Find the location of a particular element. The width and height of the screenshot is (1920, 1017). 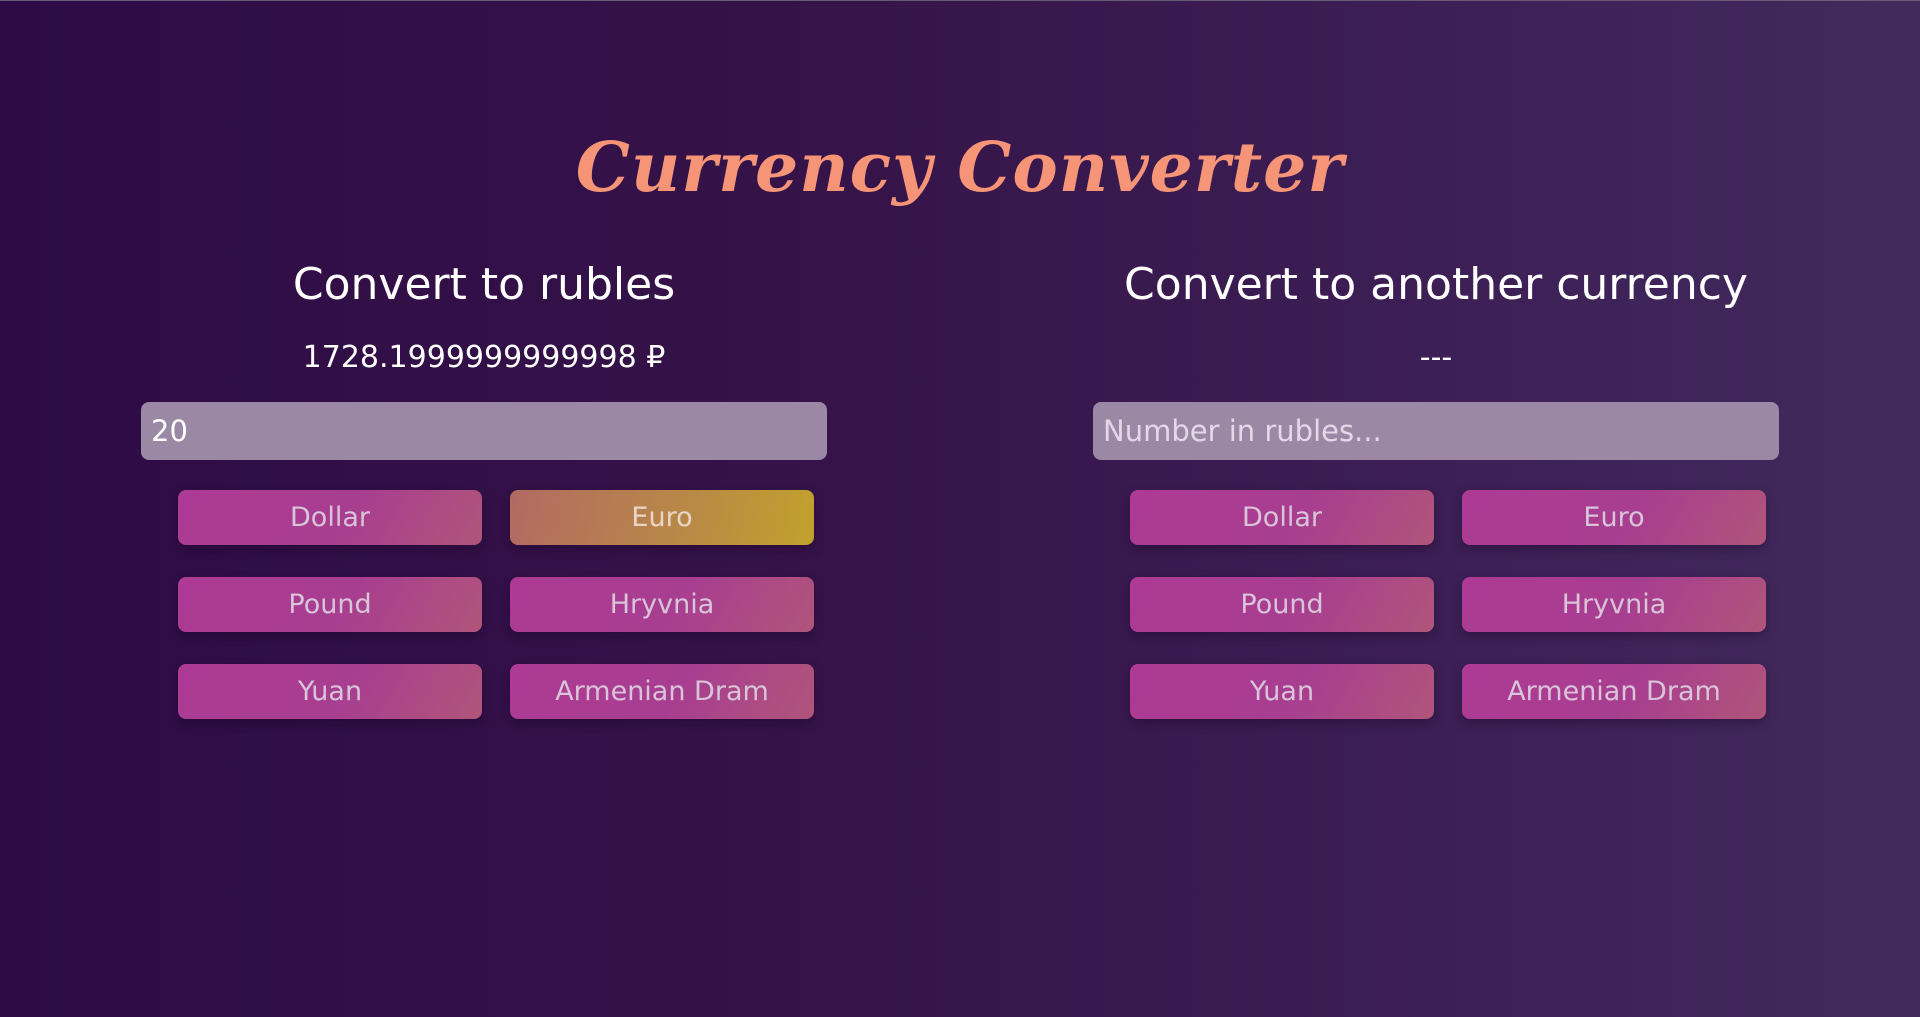

rubles-result: 1728.1999999999998 ₽ is located at coordinates (484, 357).